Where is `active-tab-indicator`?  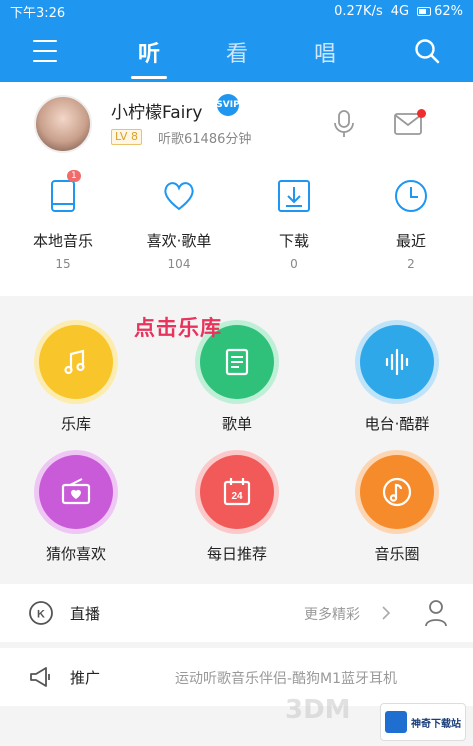 active-tab-indicator is located at coordinates (149, 77).